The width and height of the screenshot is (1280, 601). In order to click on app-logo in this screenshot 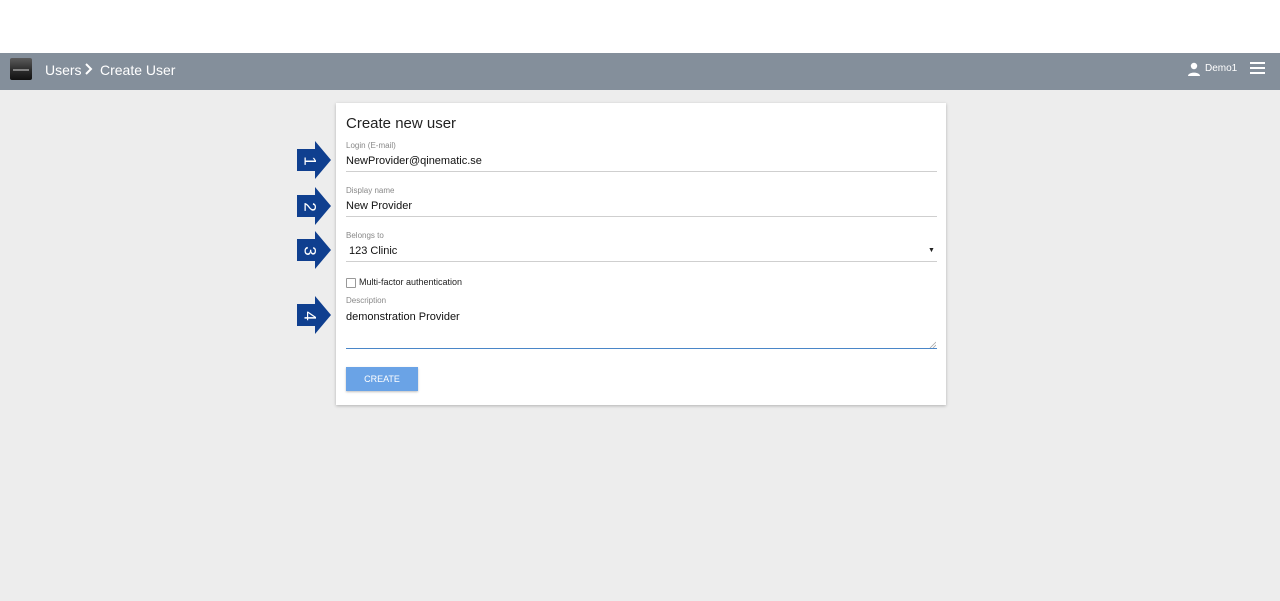, I will do `click(21, 69)`.